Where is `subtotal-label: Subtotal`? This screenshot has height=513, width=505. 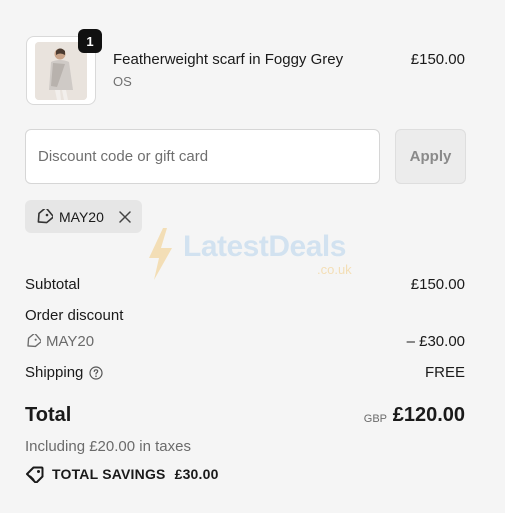 subtotal-label: Subtotal is located at coordinates (53, 284).